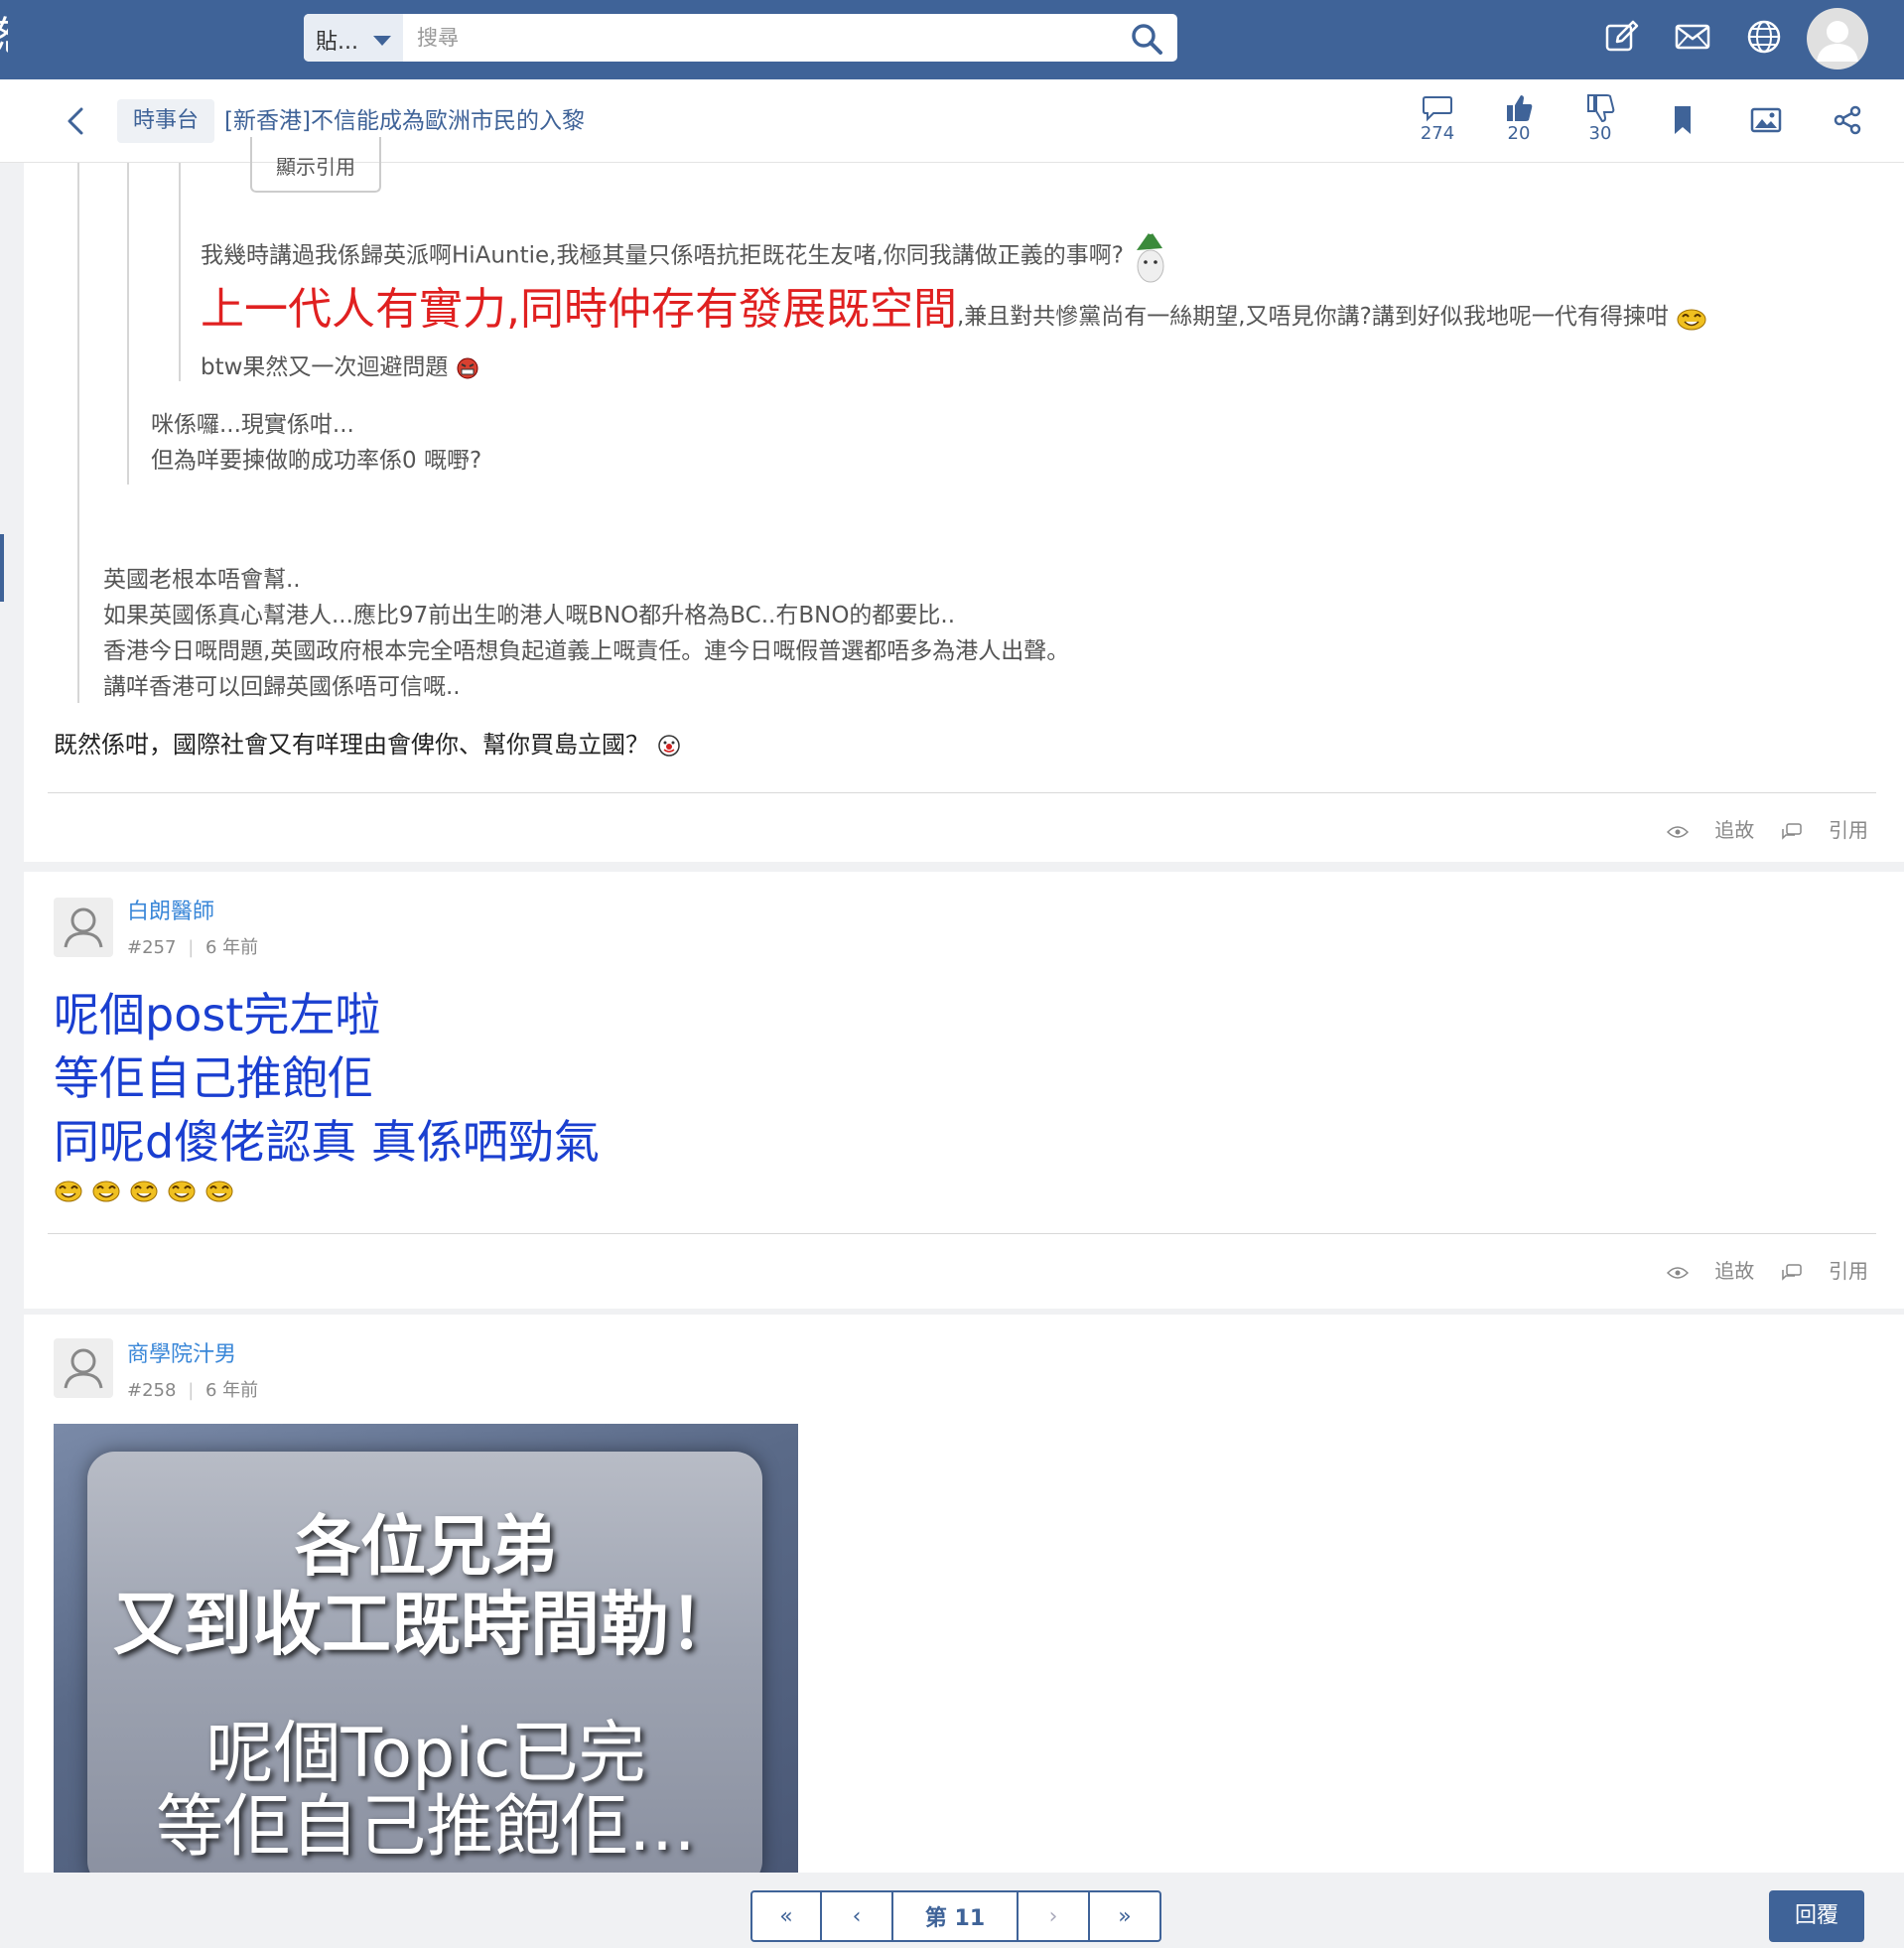  I want to click on post-line: 同呢d傻佬認真 真係哂勁氣, so click(327, 1142).